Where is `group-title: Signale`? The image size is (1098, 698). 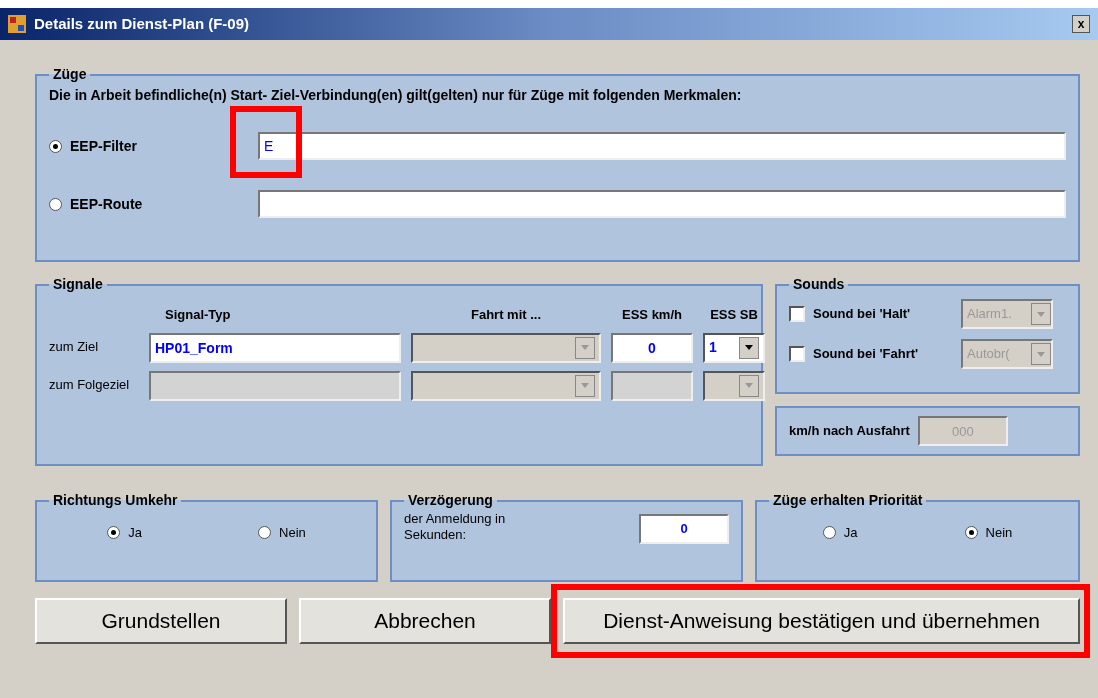
group-title: Signale is located at coordinates (78, 284).